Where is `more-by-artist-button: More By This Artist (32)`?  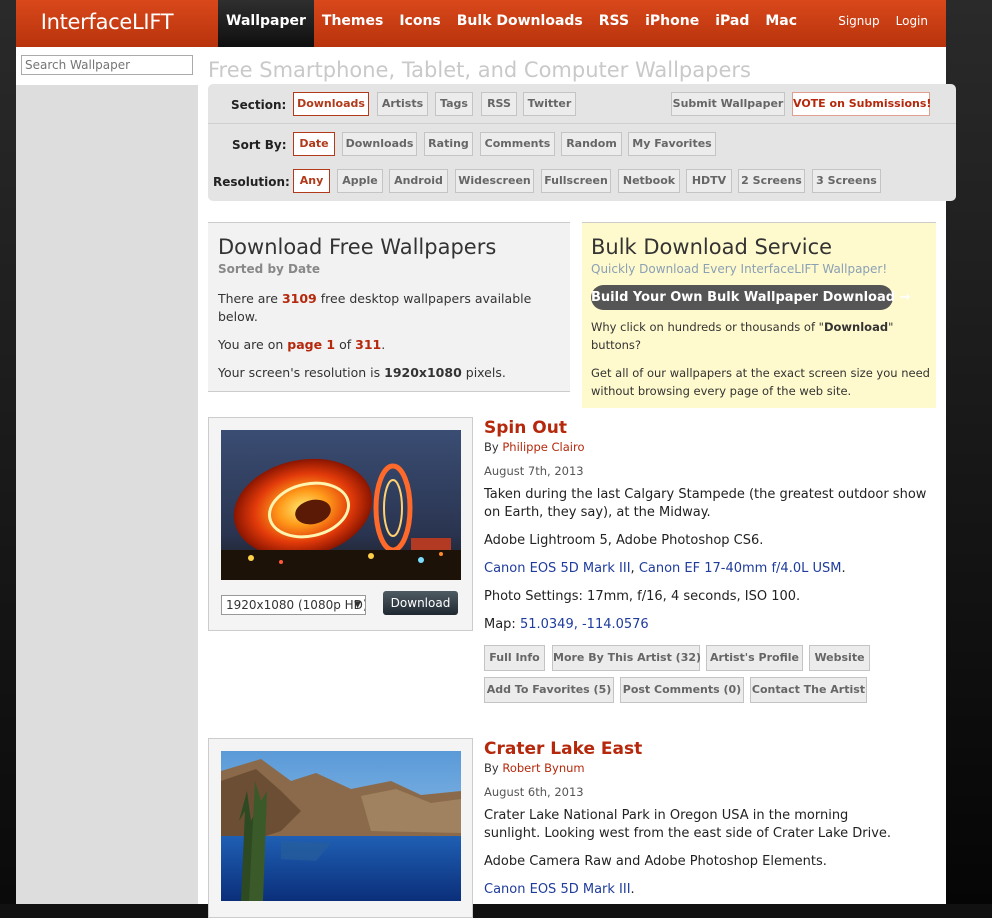
more-by-artist-button: More By This Artist (32) is located at coordinates (626, 658).